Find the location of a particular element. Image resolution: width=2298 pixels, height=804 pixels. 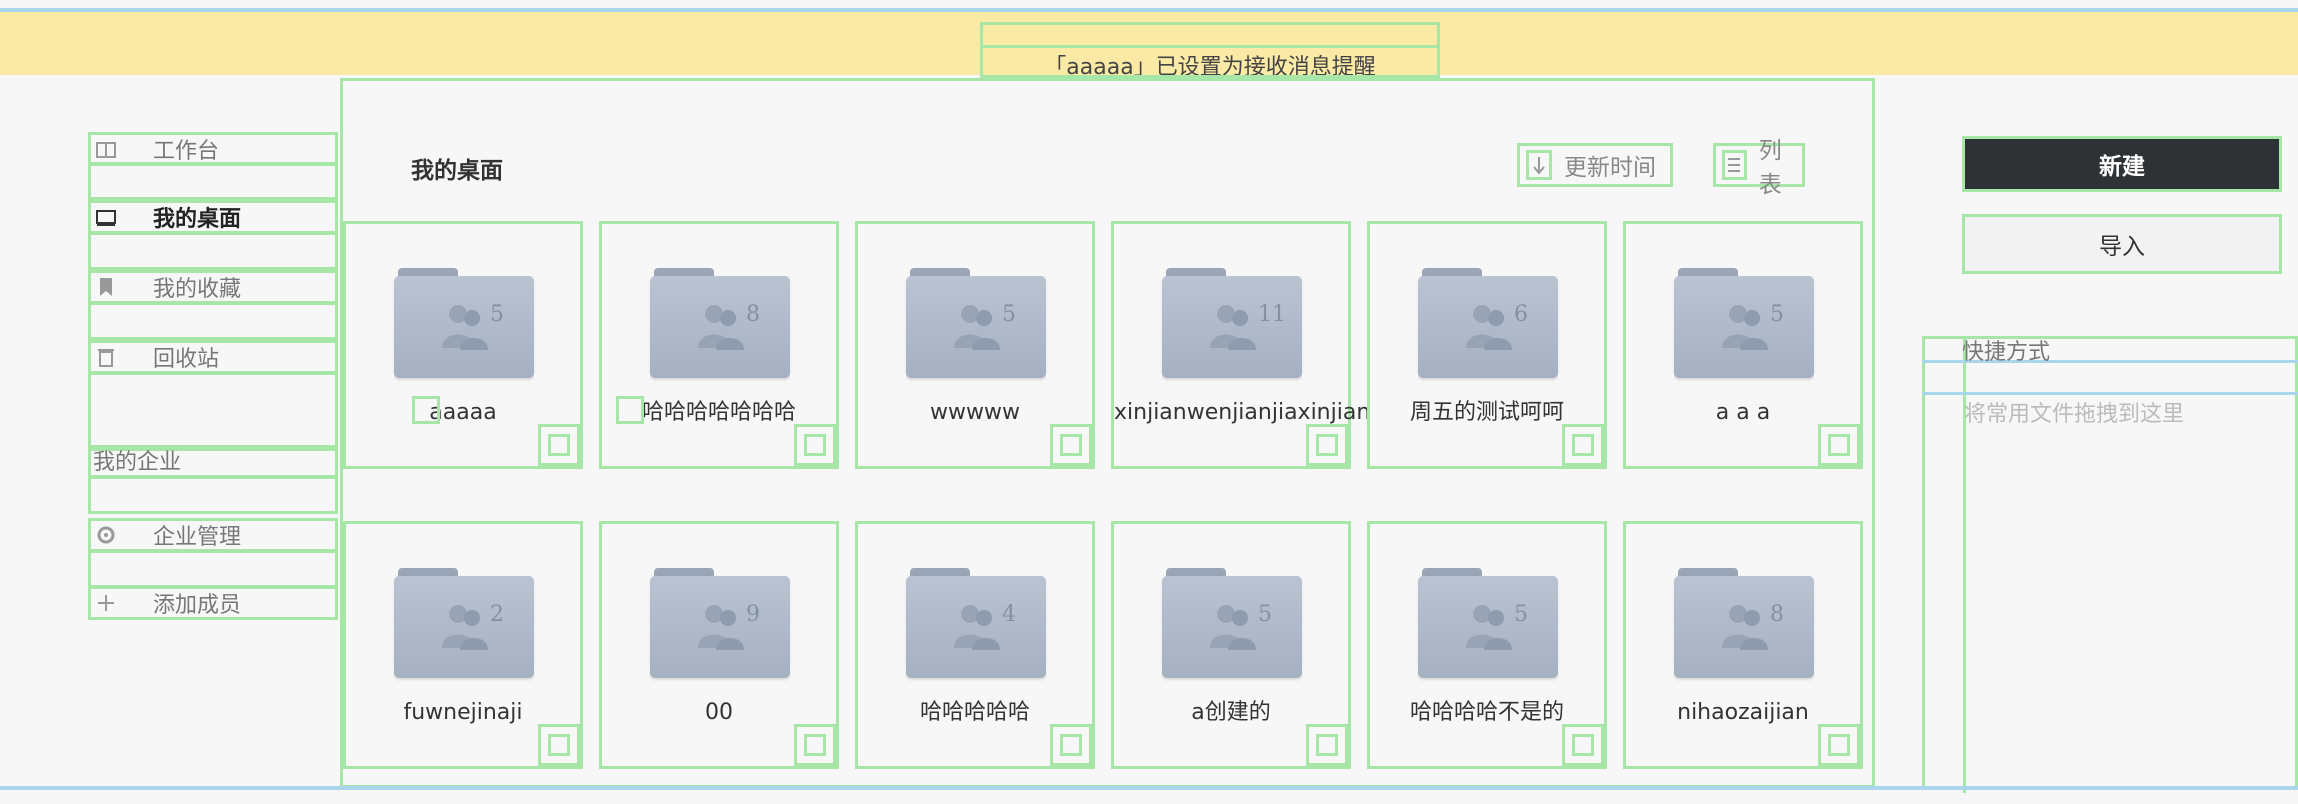

sort-by-update-button: 更新时间 is located at coordinates (1595, 165).